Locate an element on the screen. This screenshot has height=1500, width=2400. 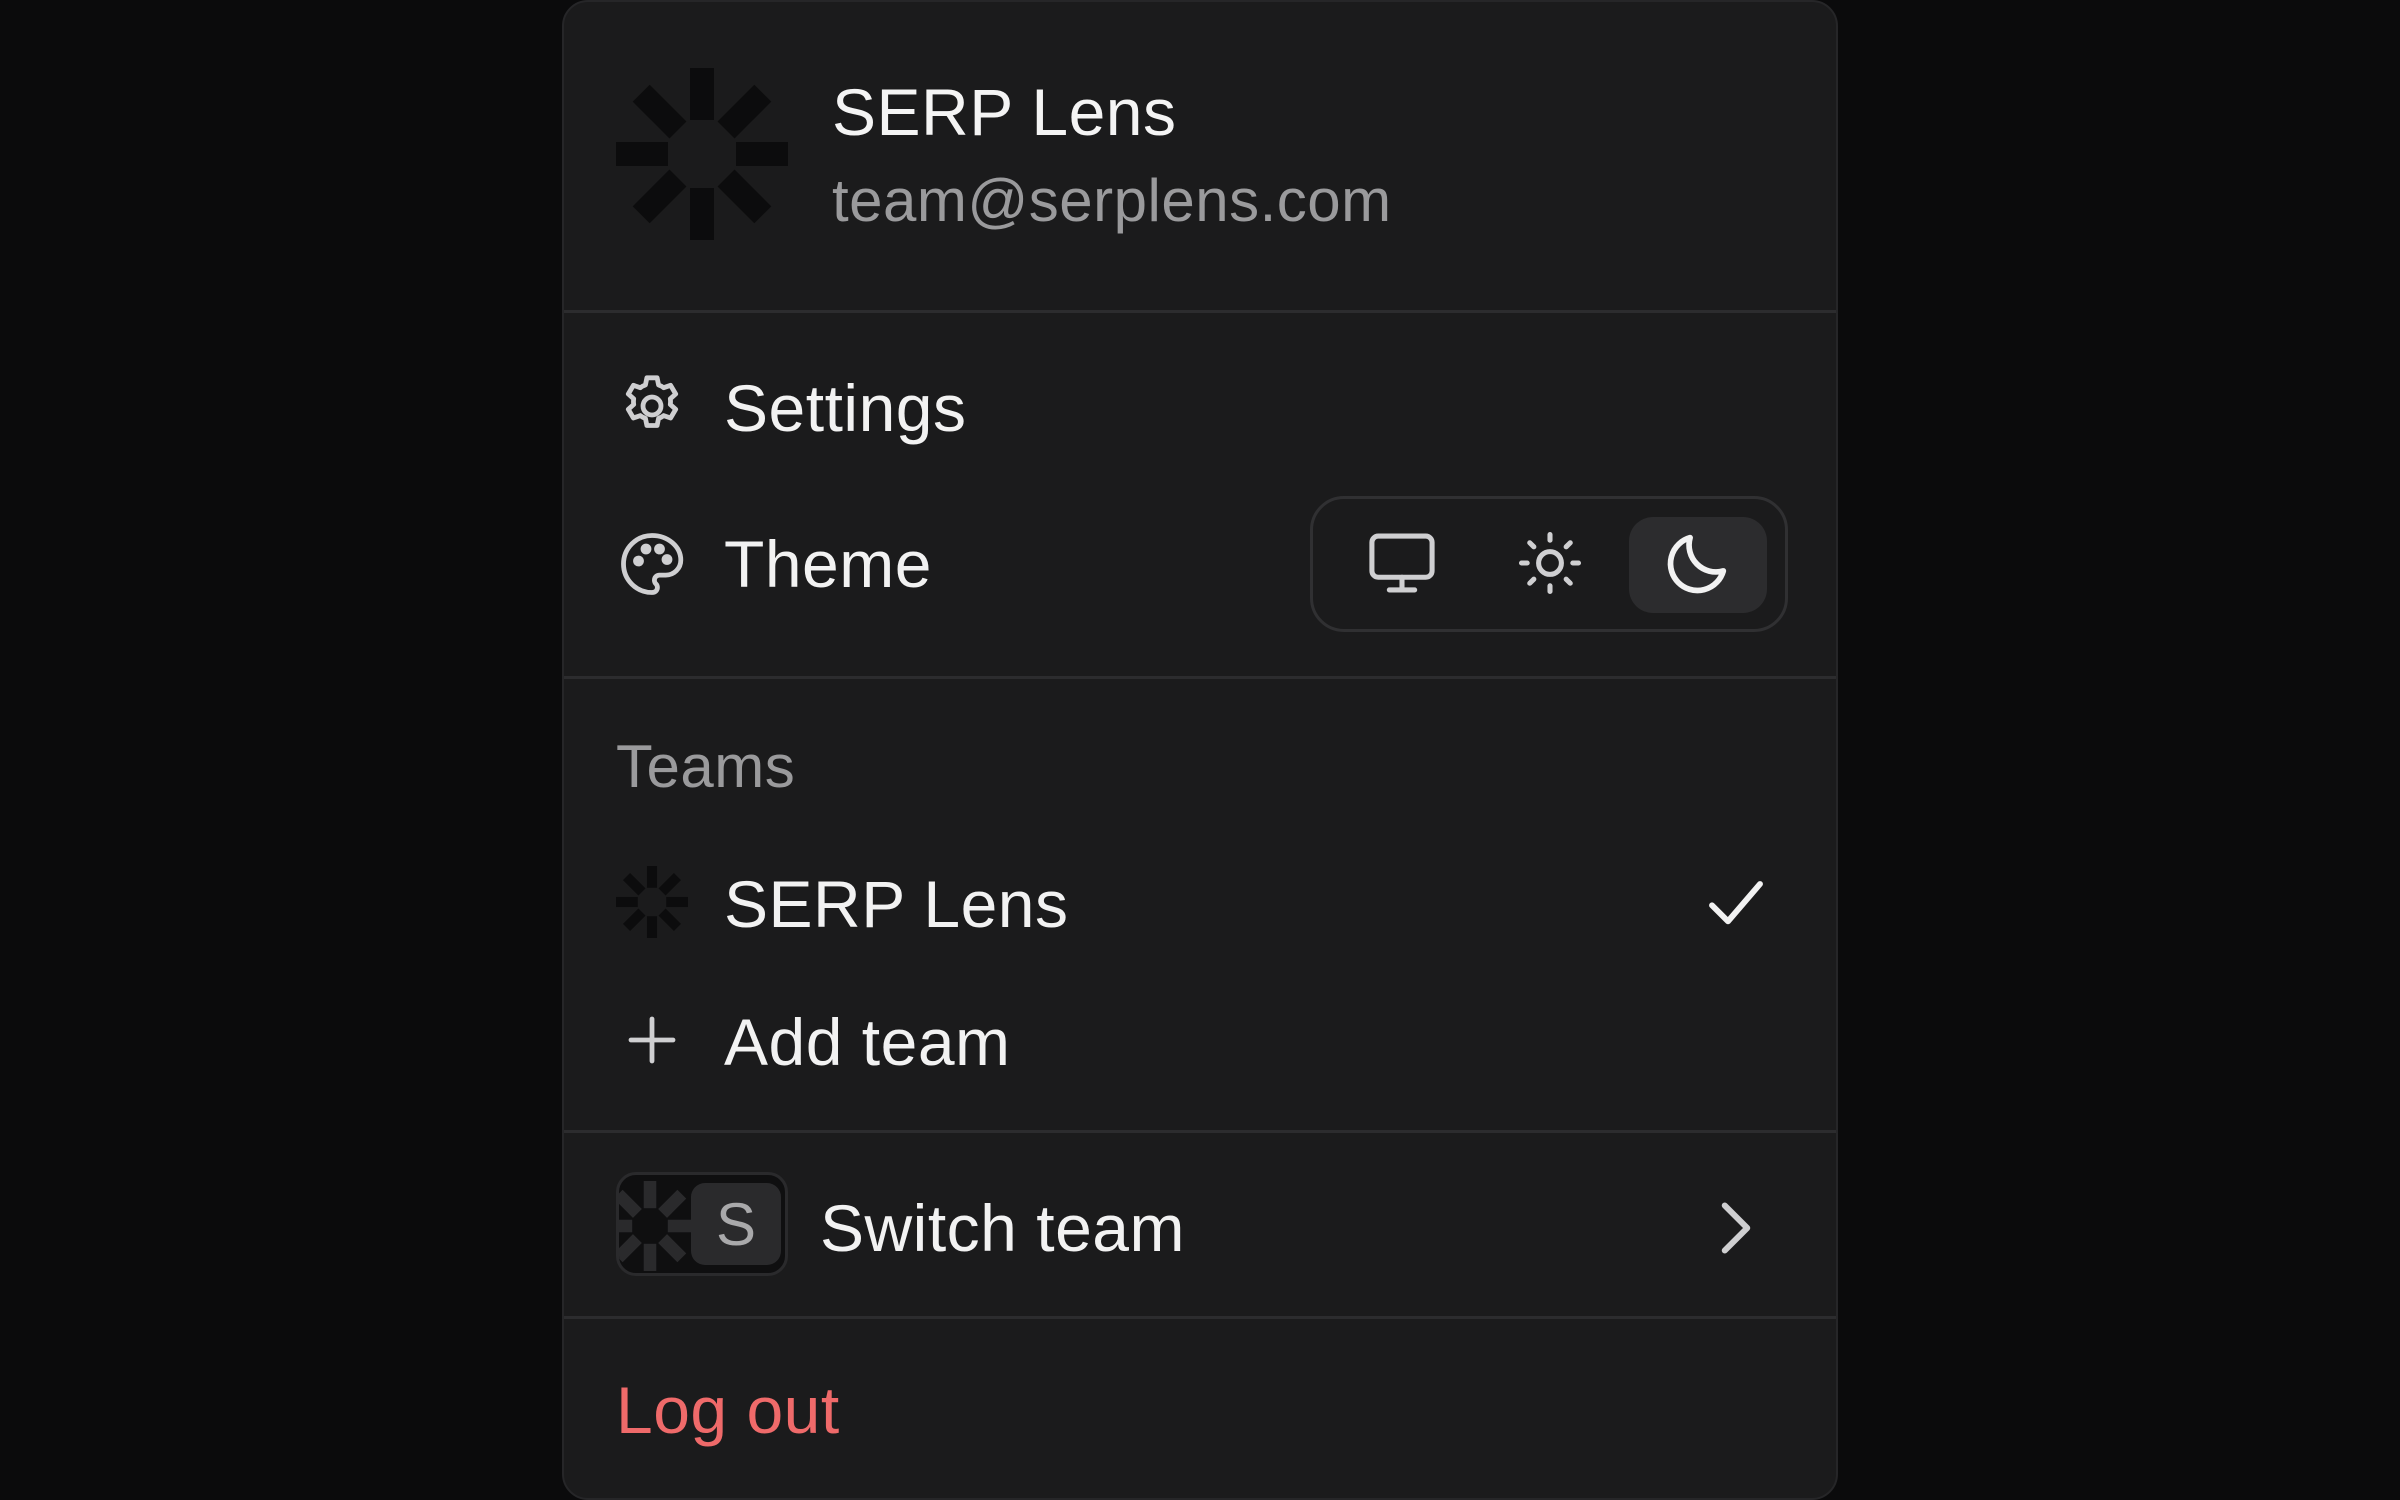
chevron-right-icon is located at coordinates (1736, 1230).